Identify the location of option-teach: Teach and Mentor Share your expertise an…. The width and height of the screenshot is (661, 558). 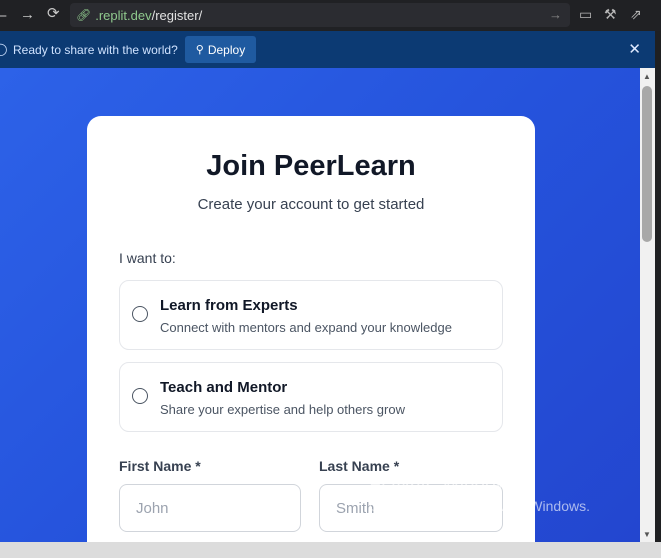
(311, 397).